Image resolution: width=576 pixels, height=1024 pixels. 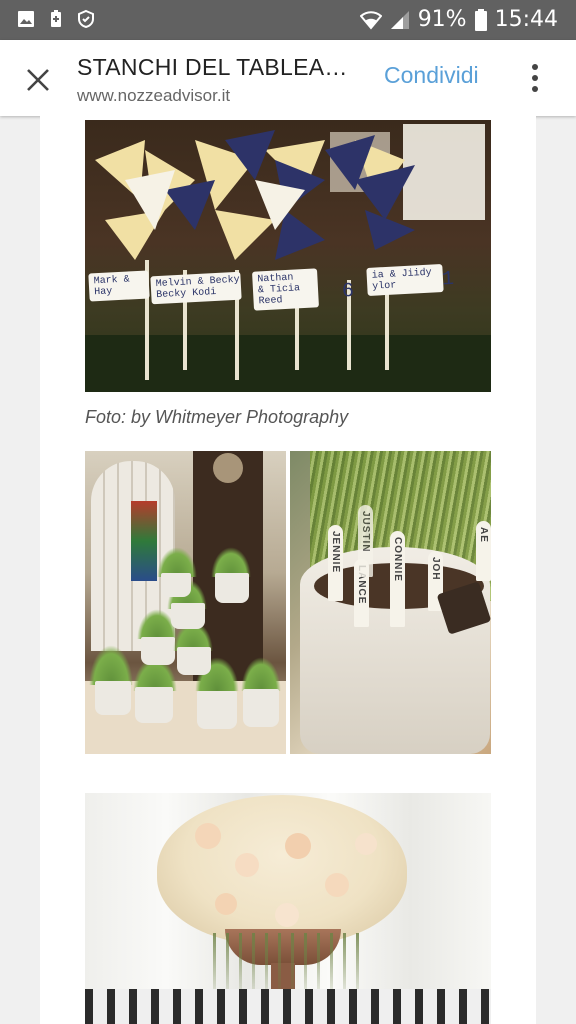 What do you see at coordinates (288, 1006) in the screenshot?
I see `escort-card-table` at bounding box center [288, 1006].